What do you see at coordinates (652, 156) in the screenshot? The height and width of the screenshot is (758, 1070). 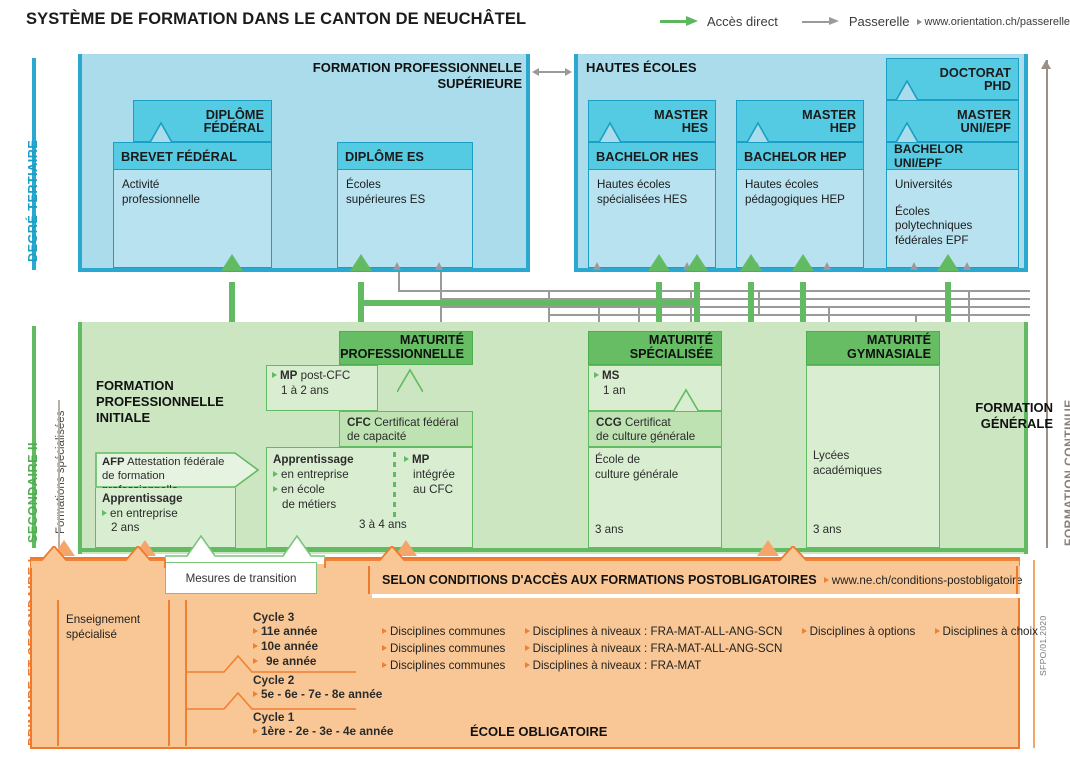 I see `card-bachelor-hes-header: BACHELOR HES` at bounding box center [652, 156].